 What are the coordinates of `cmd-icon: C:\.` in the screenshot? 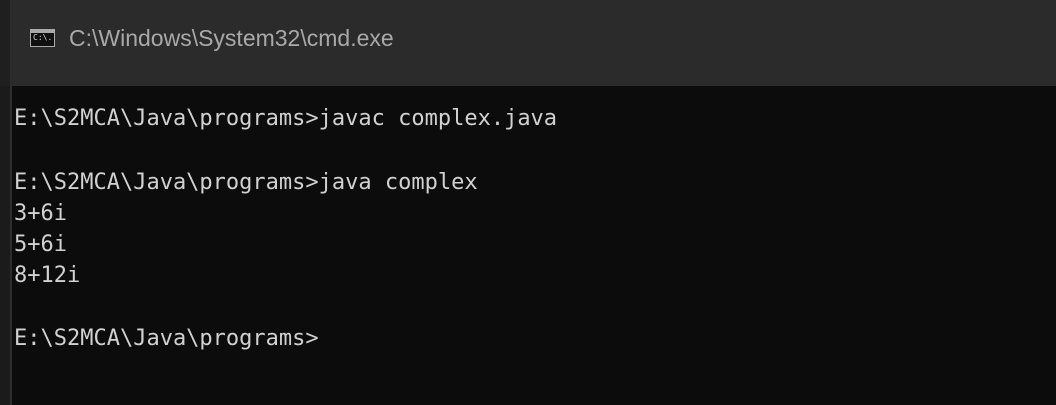 It's located at (42, 38).